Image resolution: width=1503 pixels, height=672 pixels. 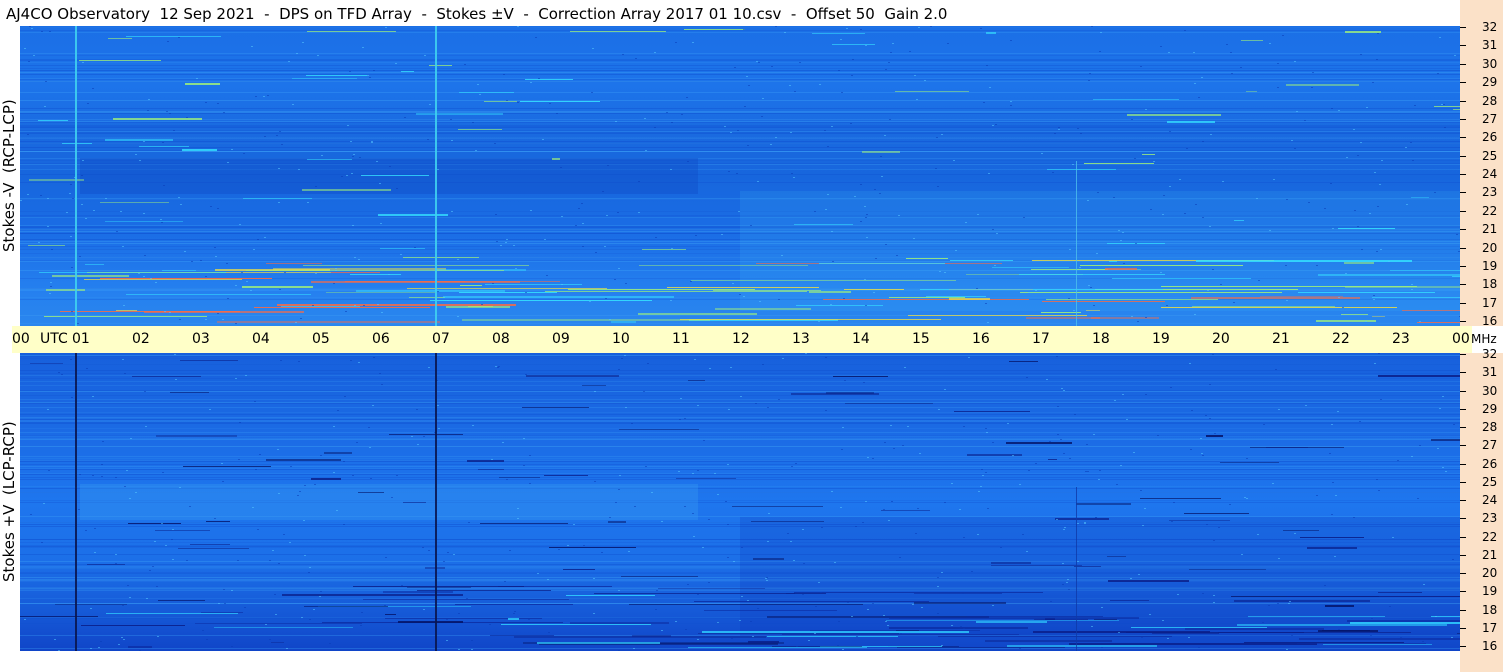 I want to click on time-tick-label: 10, so click(x=621, y=339).